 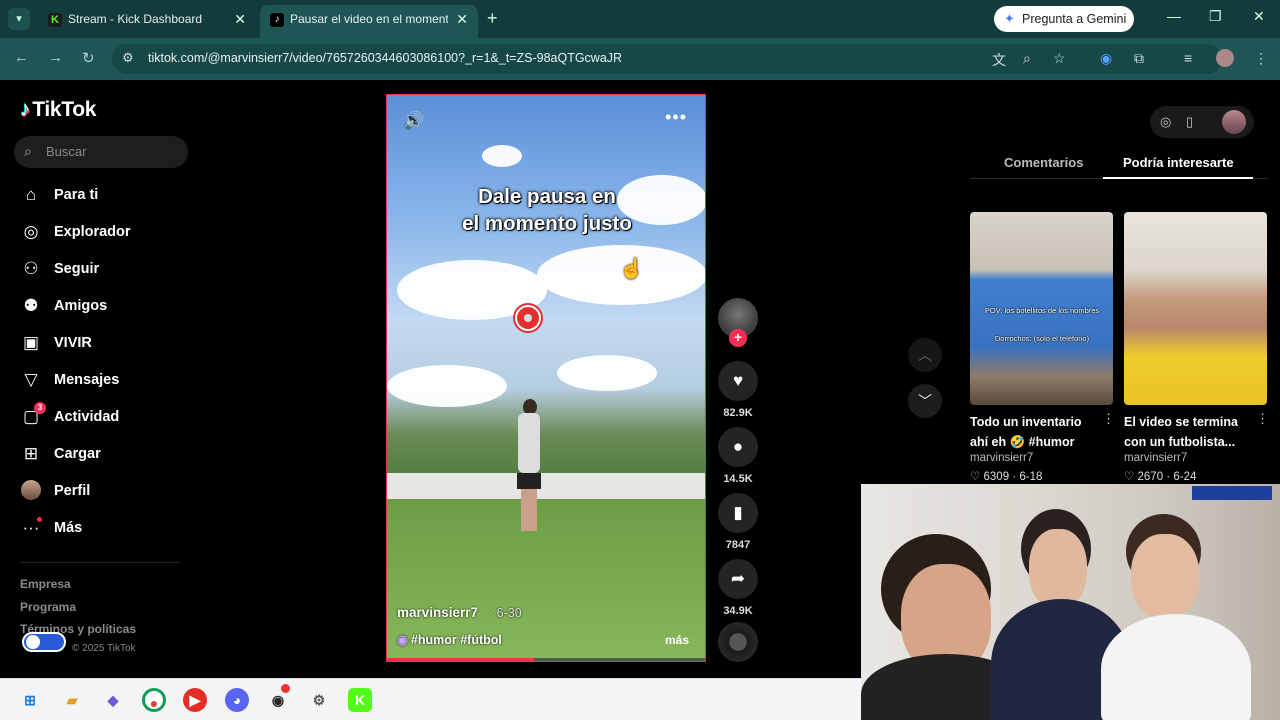 I want to click on like-heart-icon: ♥, so click(x=738, y=381).